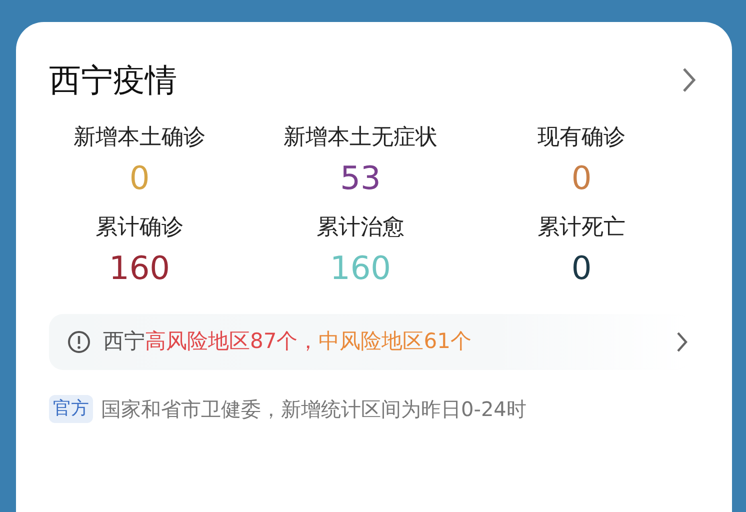 The width and height of the screenshot is (746, 512). I want to click on card-title: 西宁疫情, so click(113, 80).